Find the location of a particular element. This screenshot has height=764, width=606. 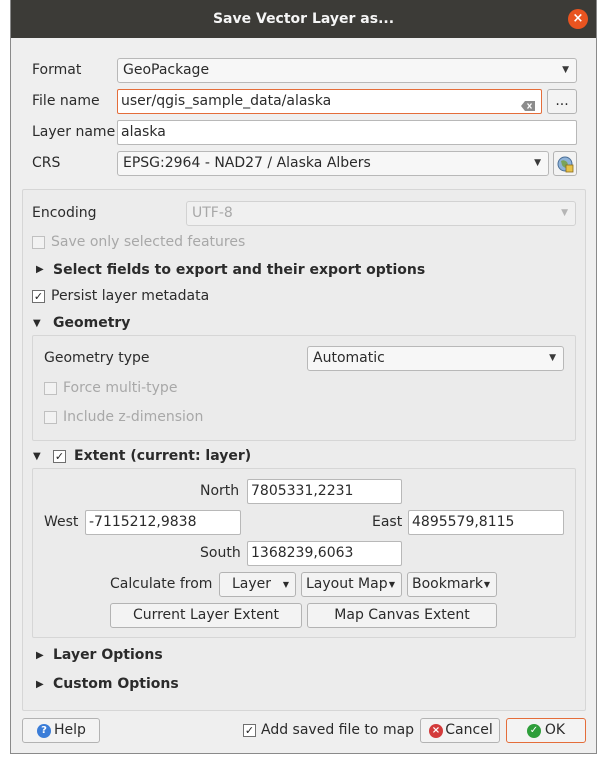

current-layer-extent-label: Current Layer Extent is located at coordinates (206, 615).